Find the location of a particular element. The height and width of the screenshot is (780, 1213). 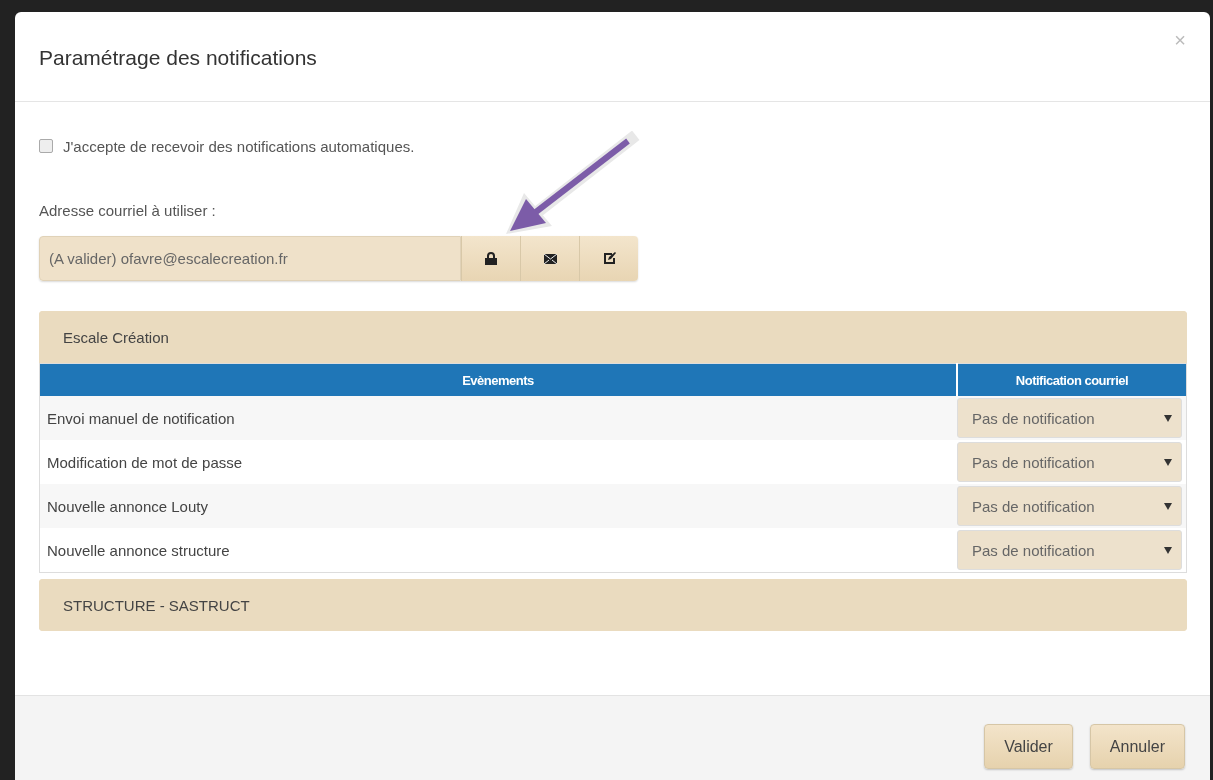

email-button is located at coordinates (550, 258).